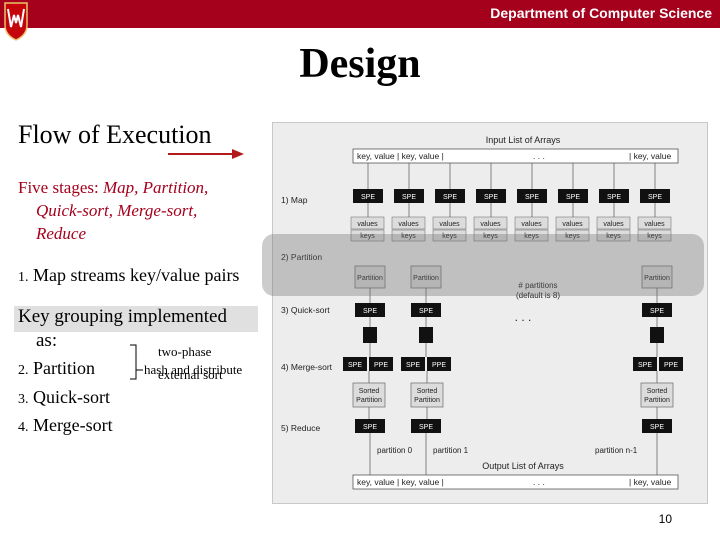 This screenshot has width=720, height=540. I want to click on bracket-connector, so click(136, 362).